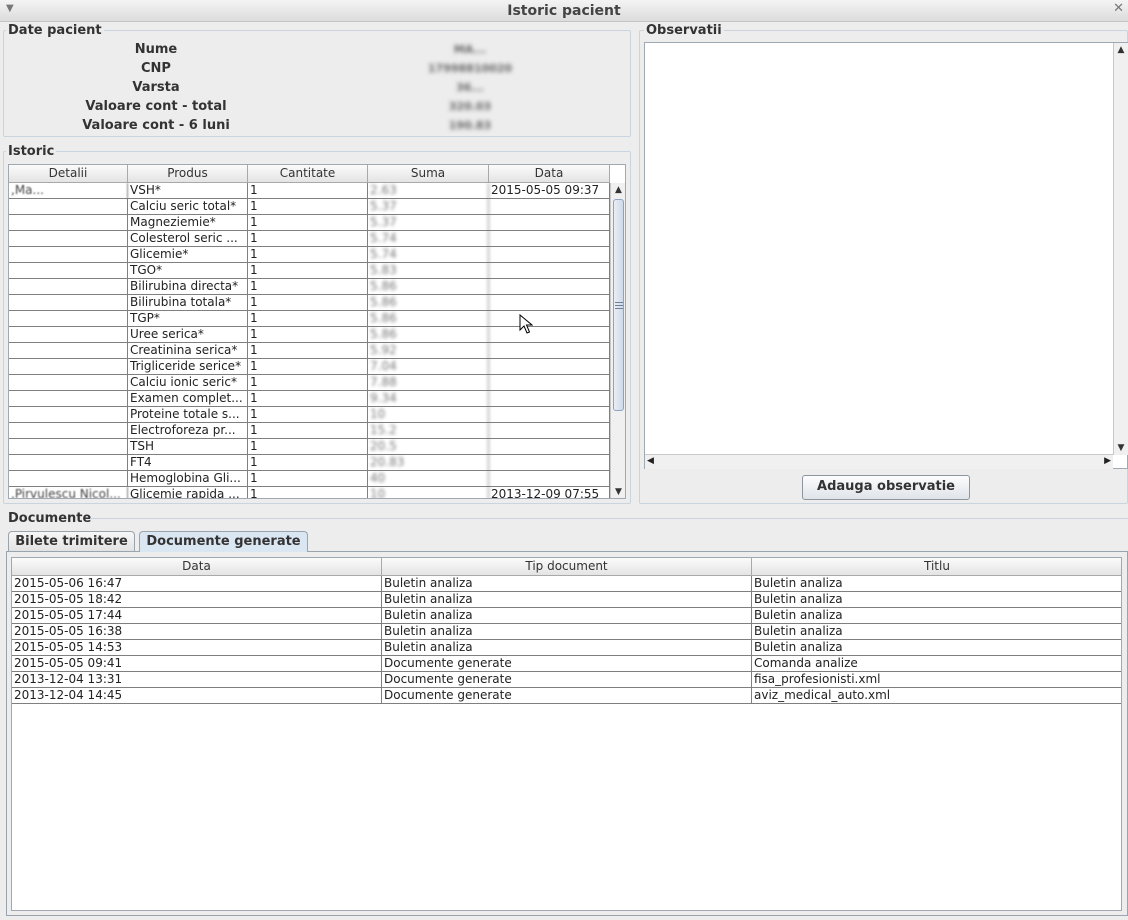 Image resolution: width=1128 pixels, height=920 pixels. I want to click on patient-field-value: 17998810020, so click(470, 68).